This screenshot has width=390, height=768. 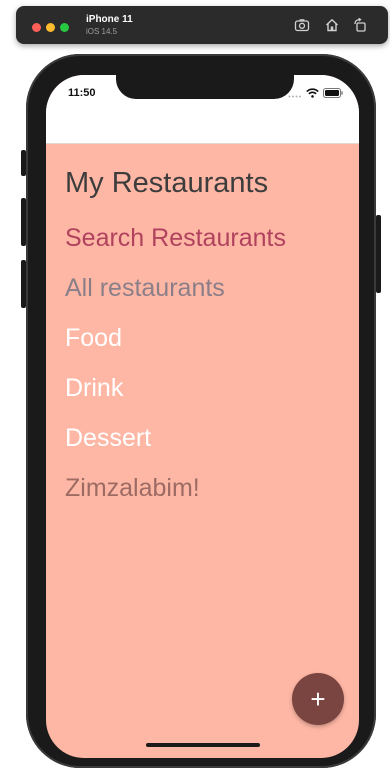 What do you see at coordinates (378, 254) in the screenshot?
I see `power-button` at bounding box center [378, 254].